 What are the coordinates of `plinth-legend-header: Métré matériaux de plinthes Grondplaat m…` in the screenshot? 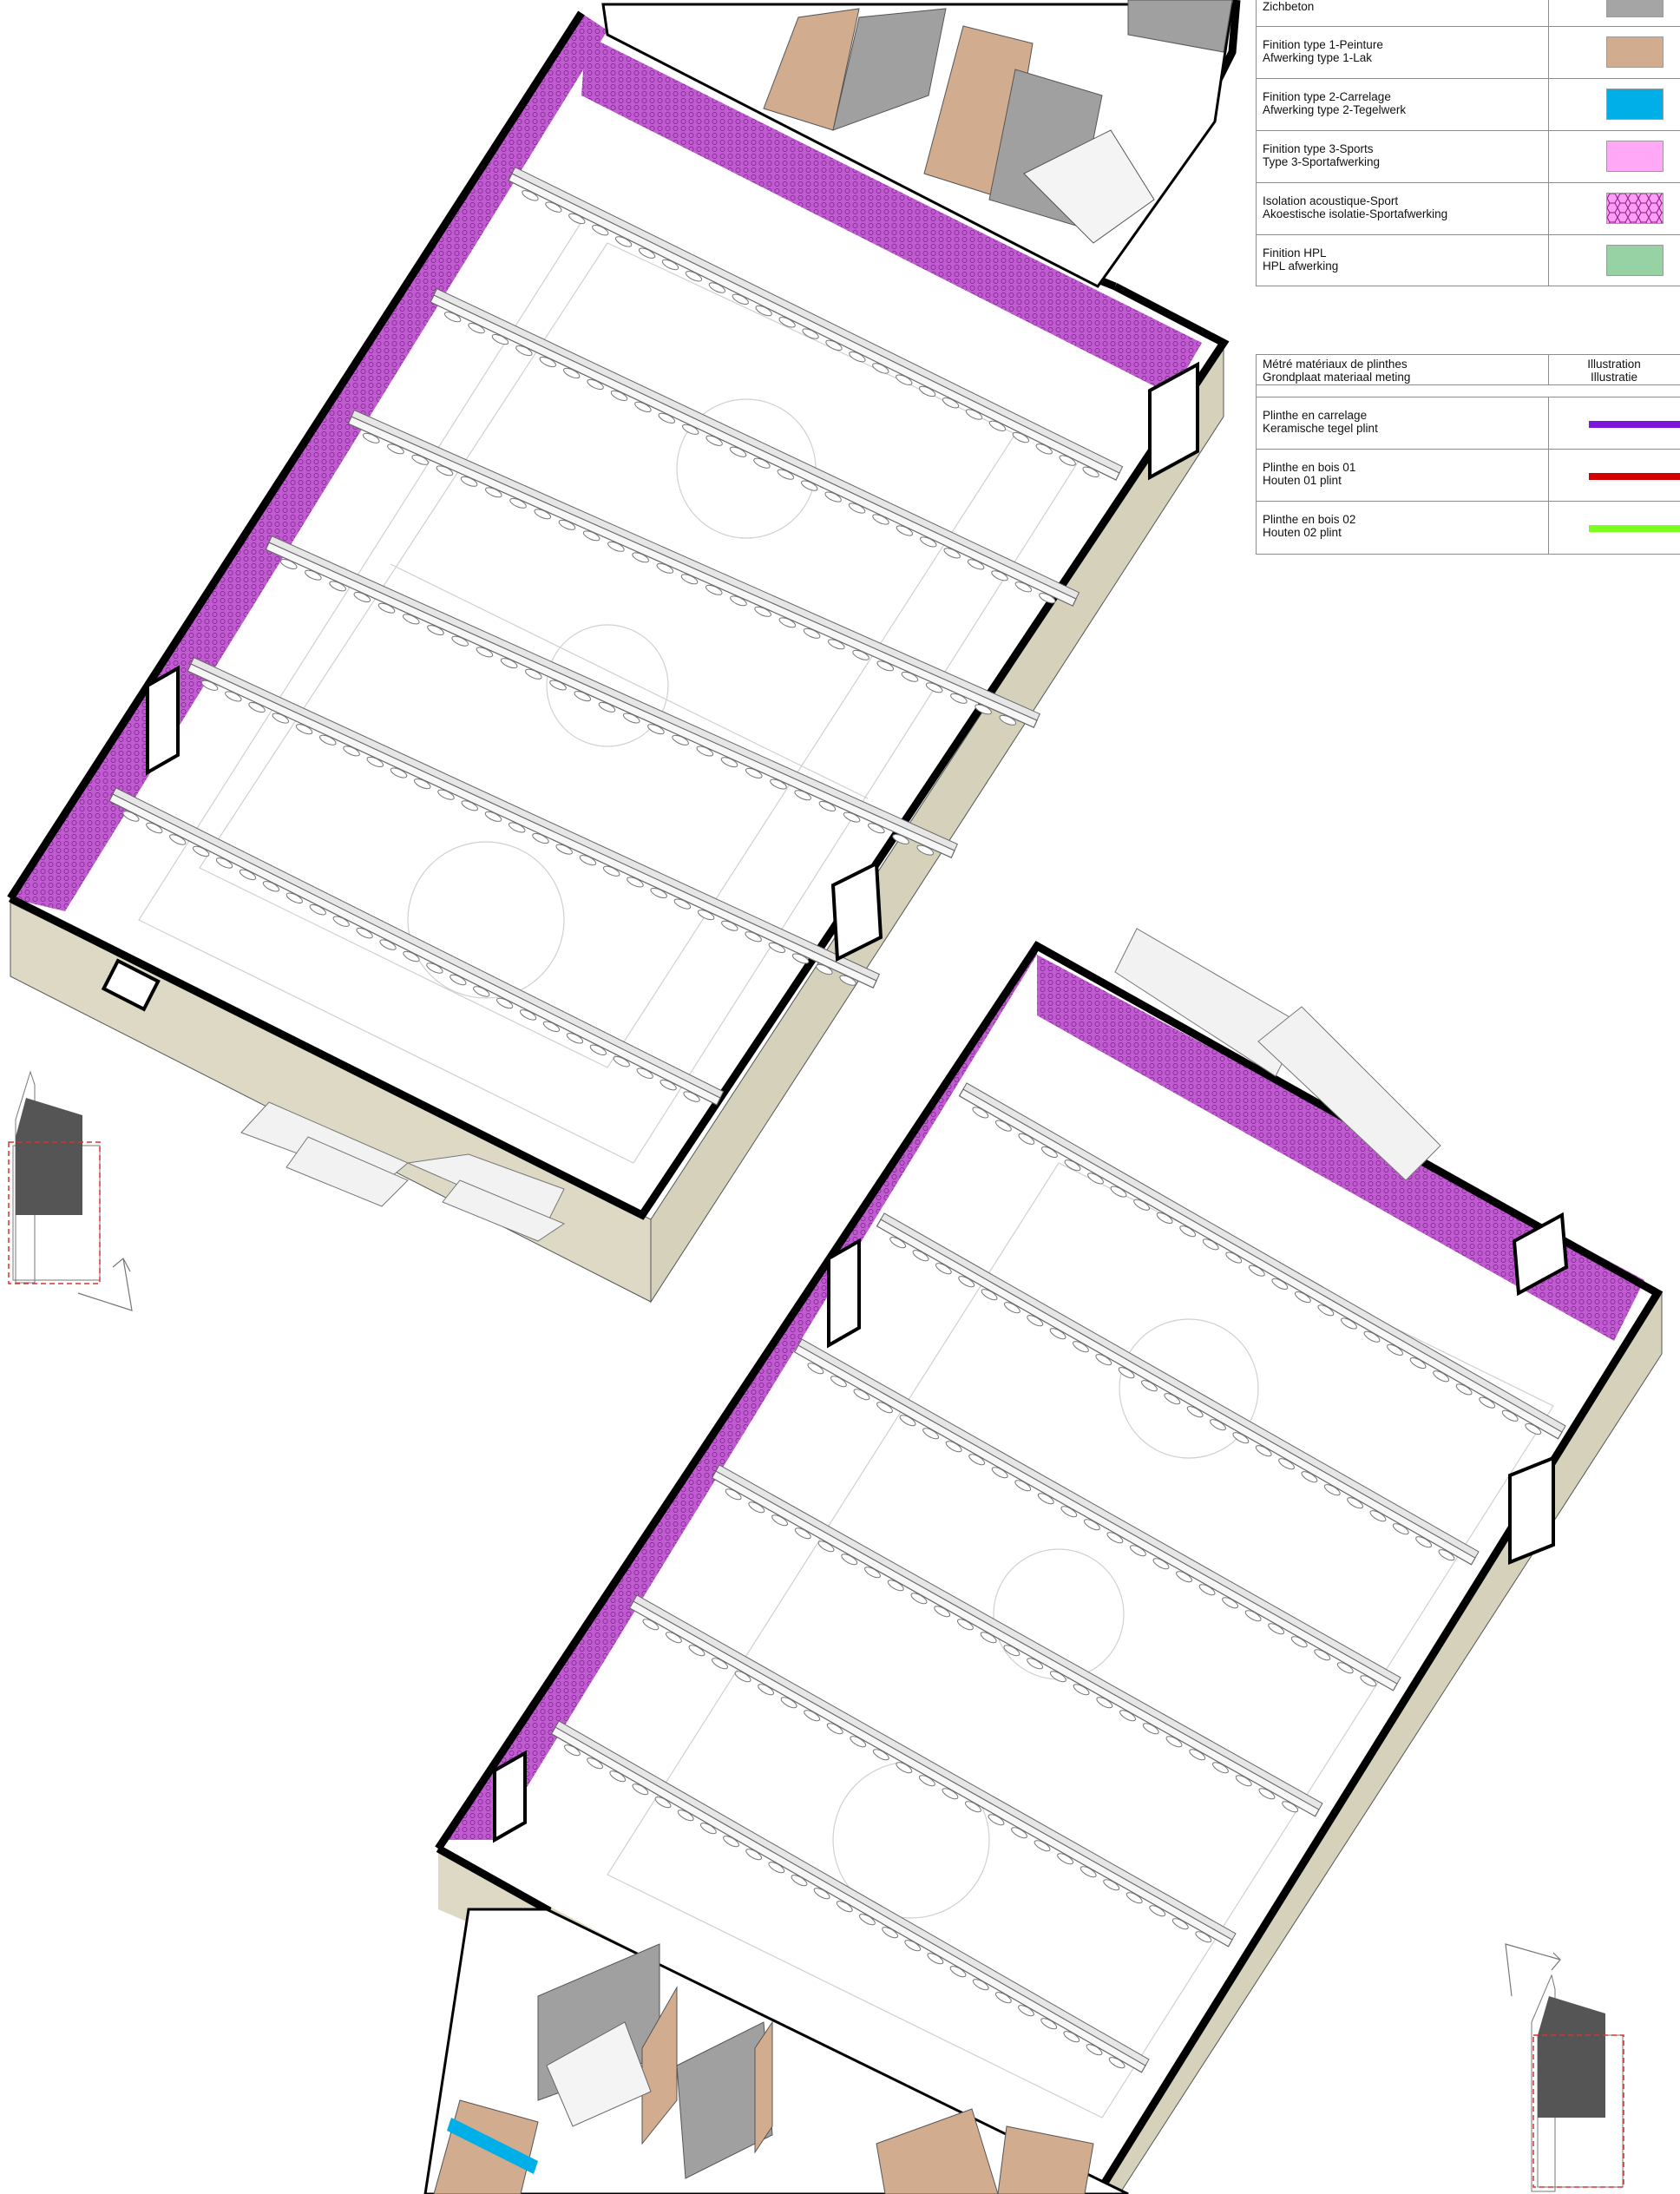 It's located at (1468, 369).